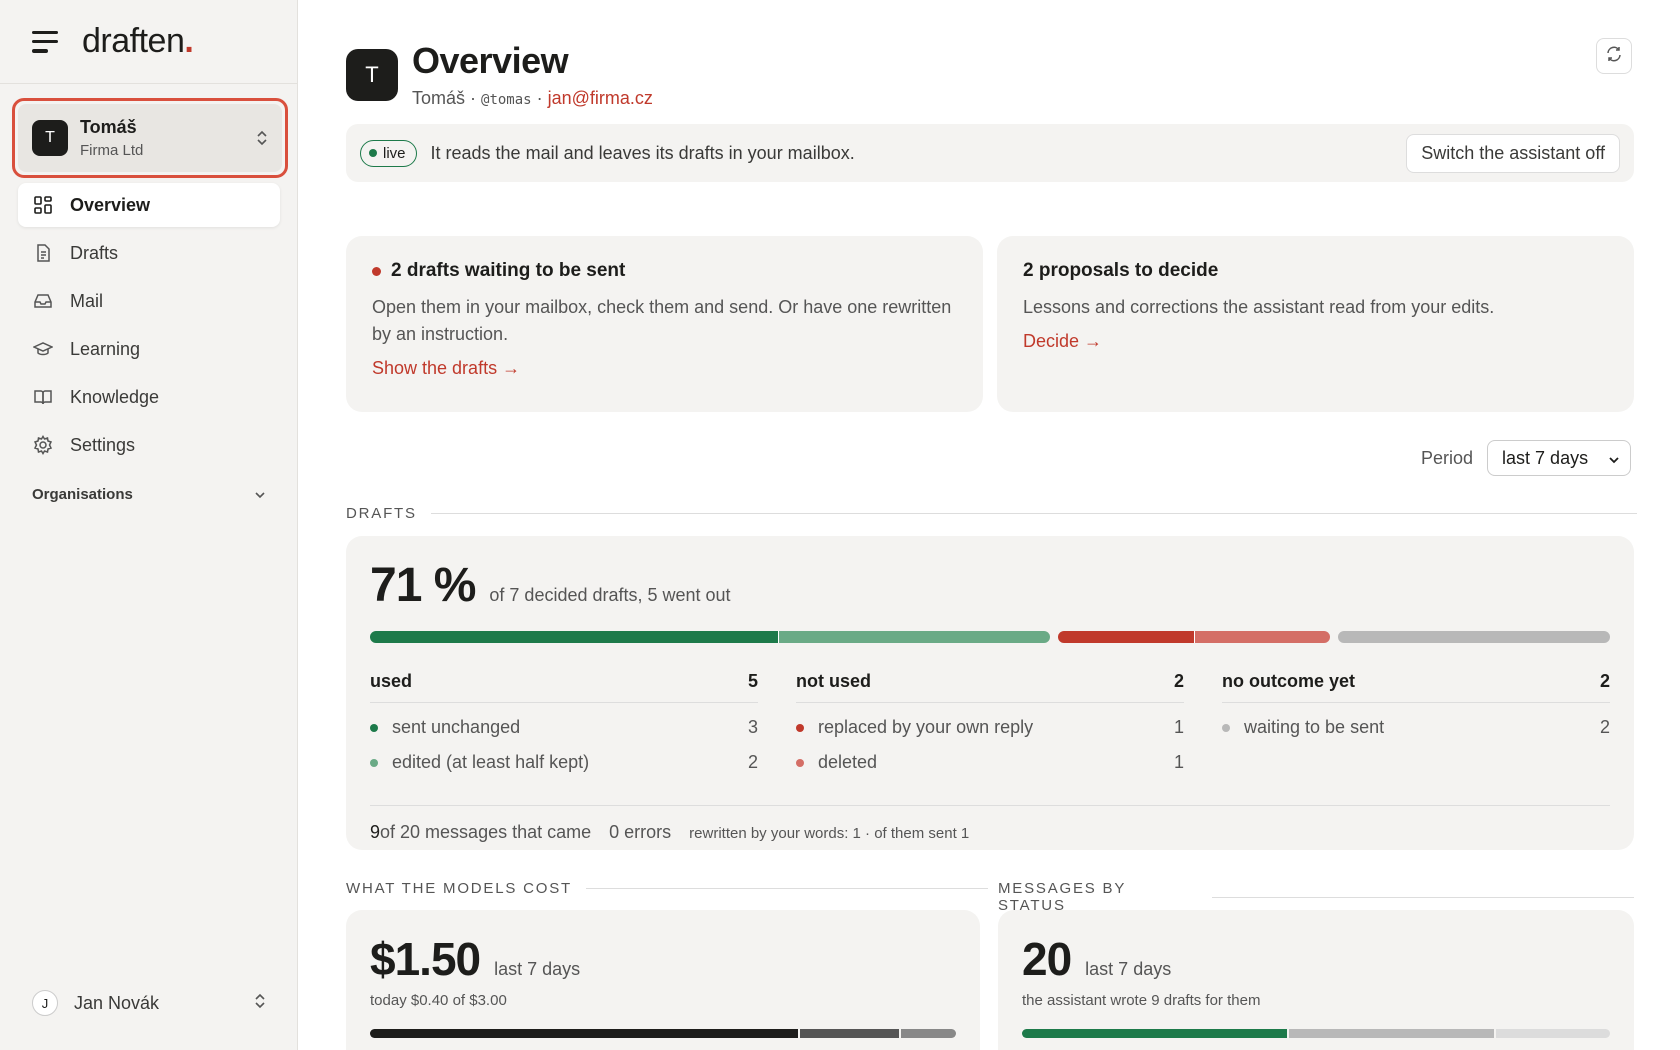  Describe the element at coordinates (990, 762) in the screenshot. I see `list-item: deleted 1` at that location.